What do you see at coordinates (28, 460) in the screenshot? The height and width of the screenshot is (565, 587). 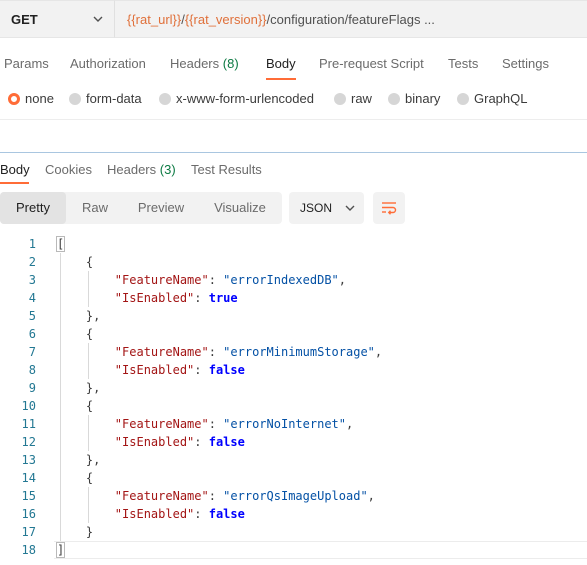 I see `line-number: 13` at bounding box center [28, 460].